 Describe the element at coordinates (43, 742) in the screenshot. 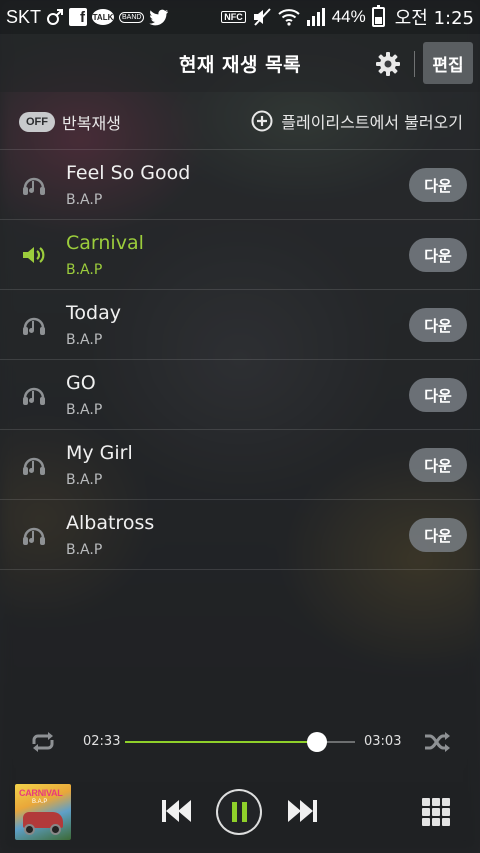

I see `repeat-icon` at that location.